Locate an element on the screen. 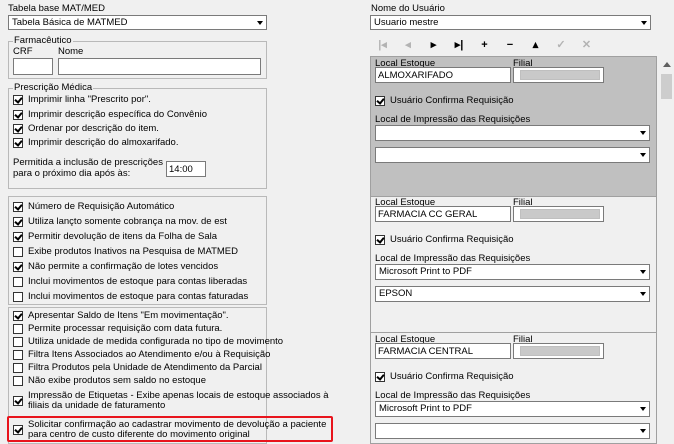 This screenshot has width=674, height=444. checkbox-label: Número de Requisição Automático is located at coordinates (101, 206).